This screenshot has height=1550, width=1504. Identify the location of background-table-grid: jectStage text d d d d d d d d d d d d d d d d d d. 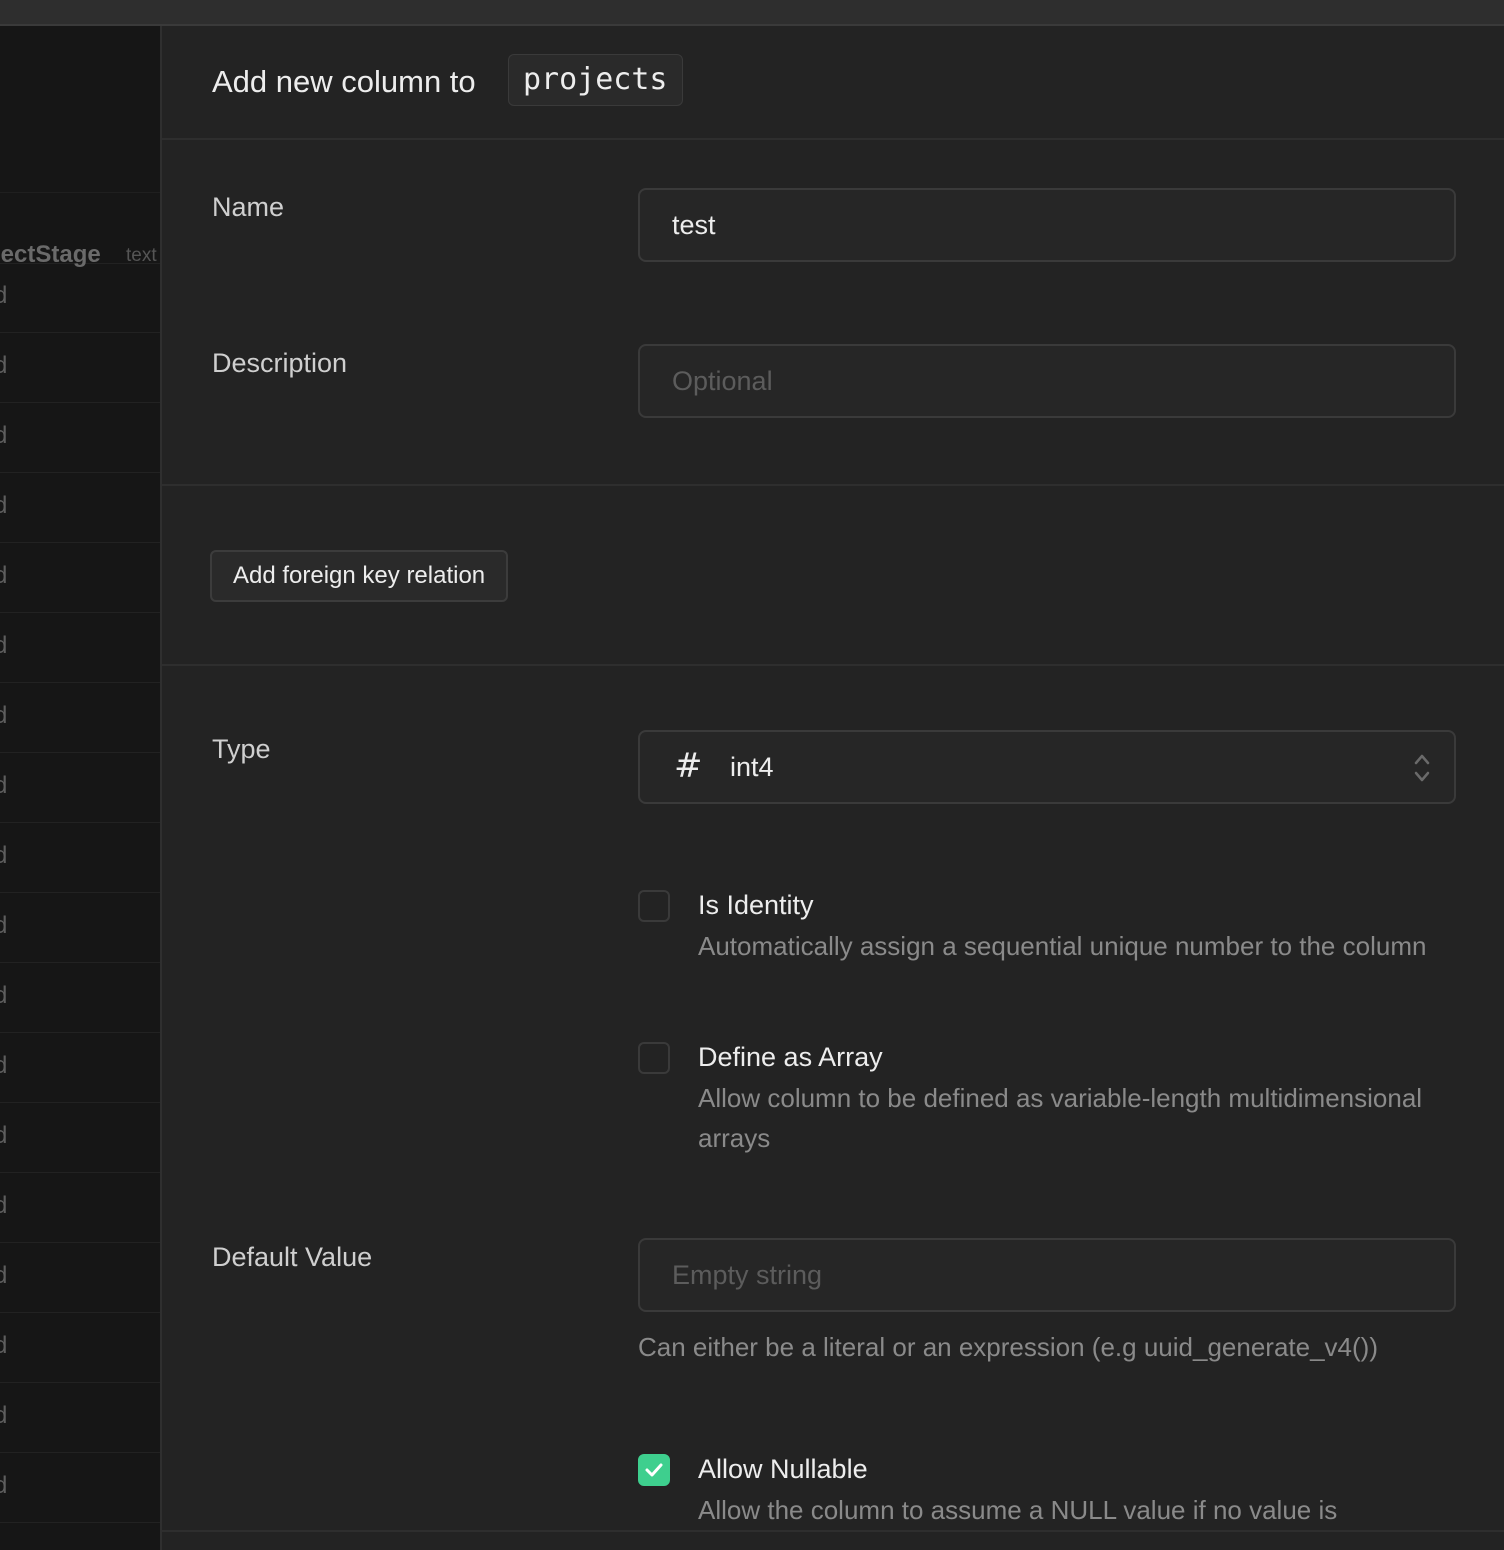
(80, 788).